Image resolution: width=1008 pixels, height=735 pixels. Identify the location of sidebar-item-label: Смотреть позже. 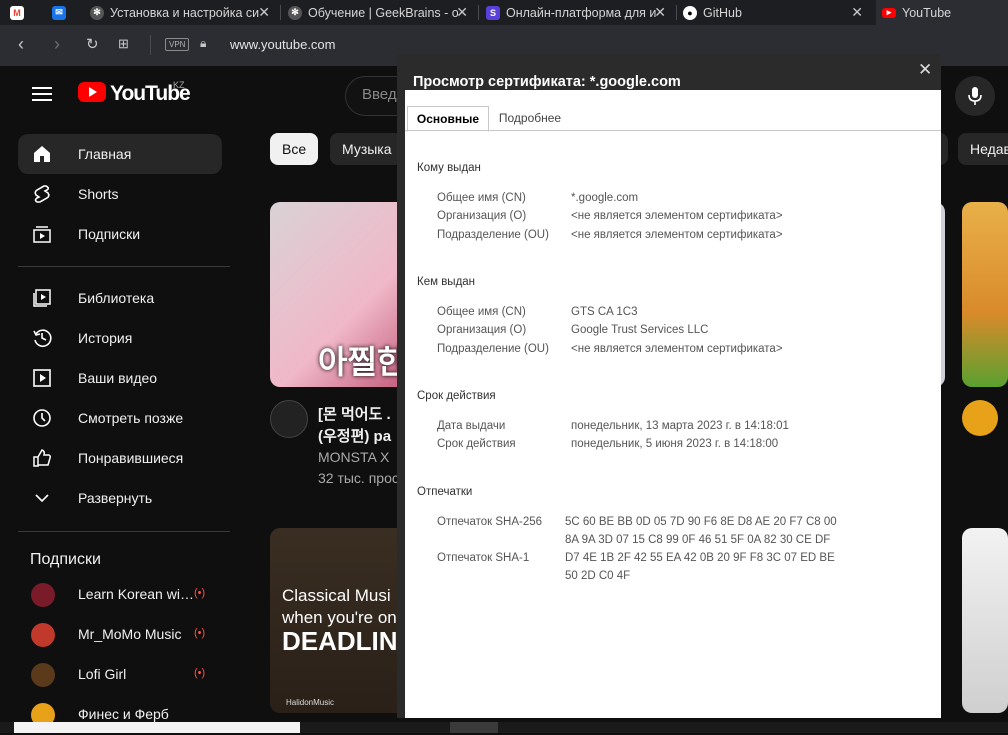
(131, 418).